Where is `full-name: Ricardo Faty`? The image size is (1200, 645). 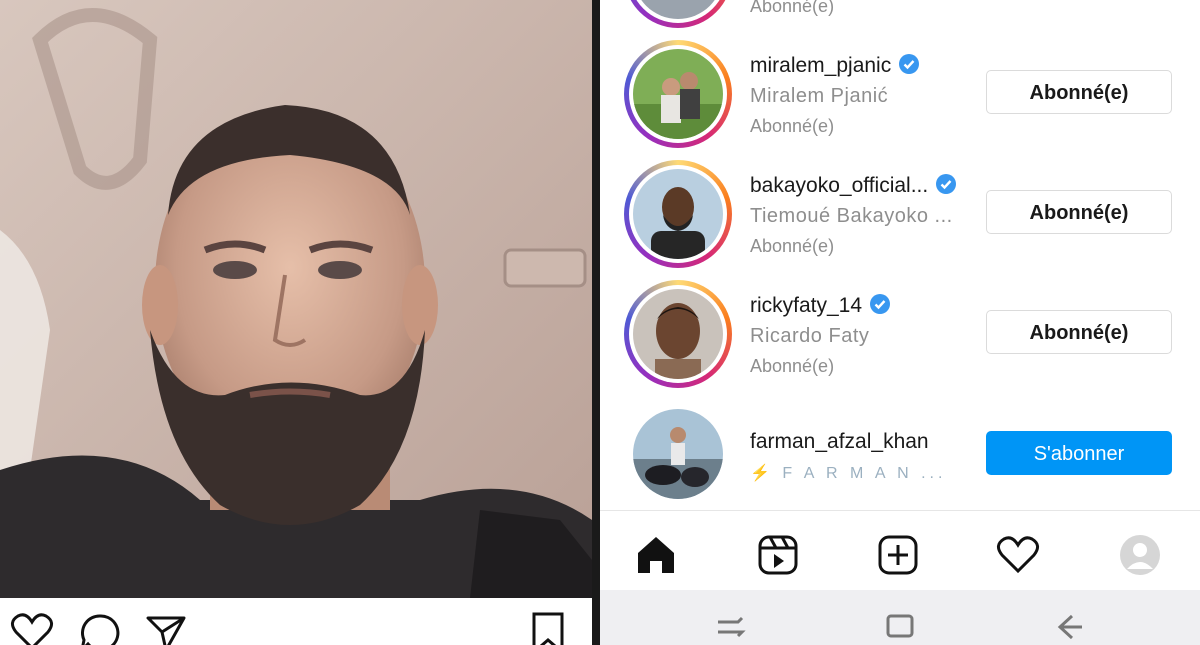 full-name: Ricardo Faty is located at coordinates (810, 336).